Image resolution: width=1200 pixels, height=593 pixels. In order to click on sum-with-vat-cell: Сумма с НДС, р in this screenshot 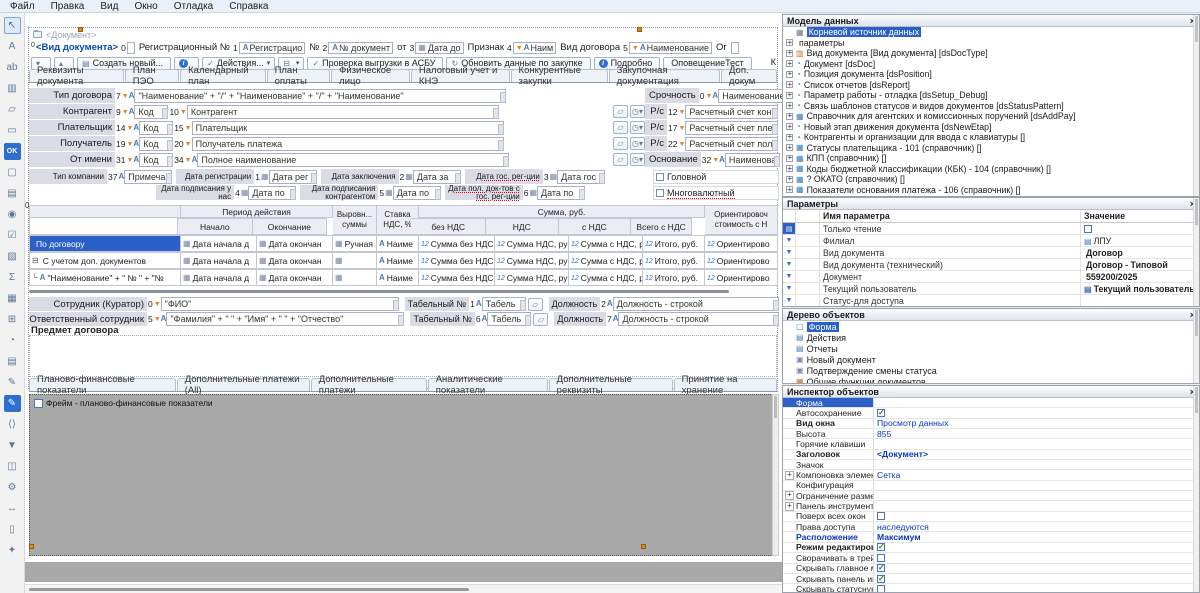, I will do `click(606, 277)`.